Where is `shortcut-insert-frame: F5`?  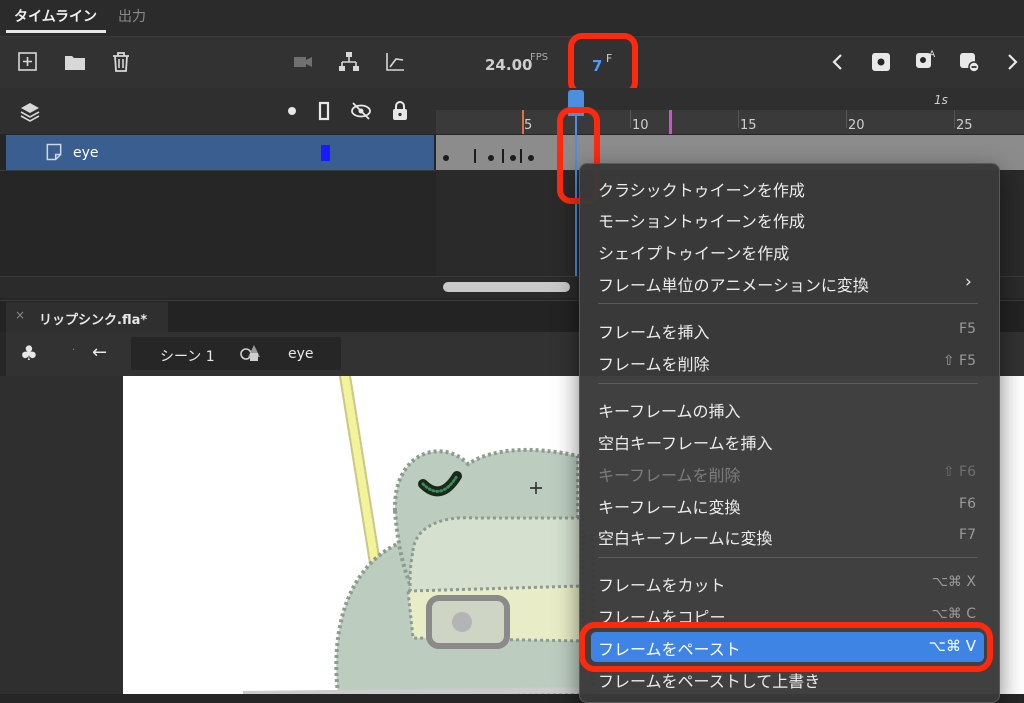 shortcut-insert-frame: F5 is located at coordinates (967, 329).